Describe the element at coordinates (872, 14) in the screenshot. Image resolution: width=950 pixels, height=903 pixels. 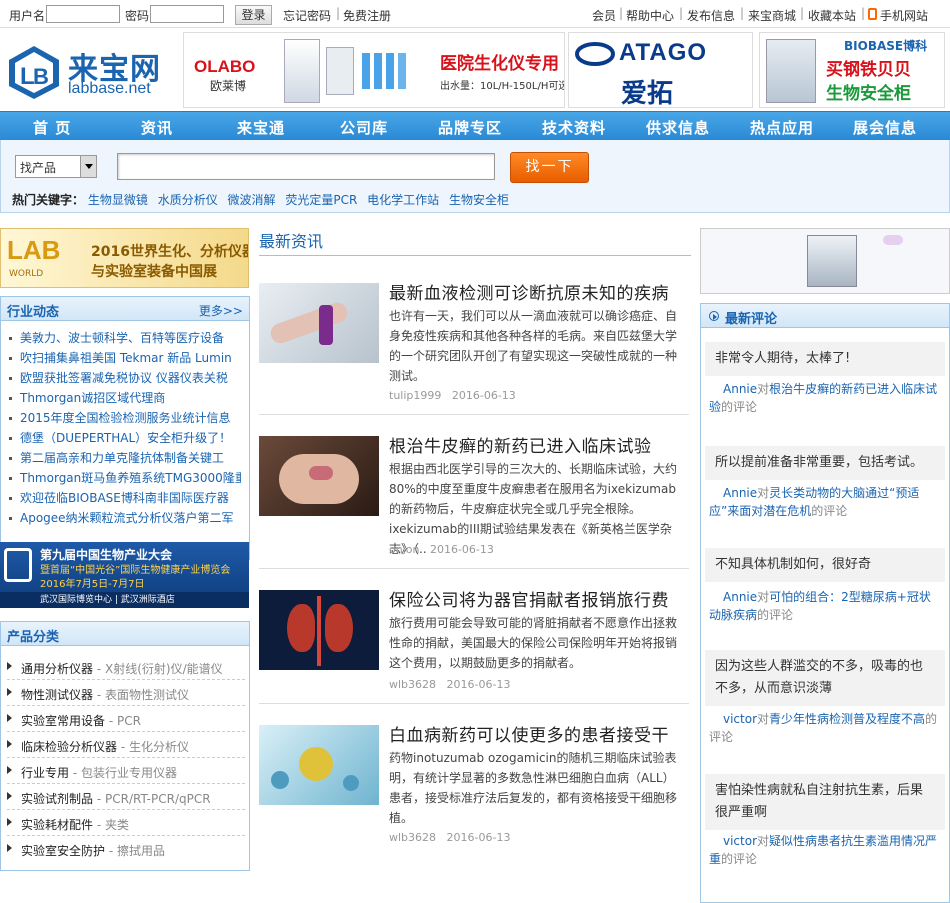
I see `mobile-phone-icon` at that location.